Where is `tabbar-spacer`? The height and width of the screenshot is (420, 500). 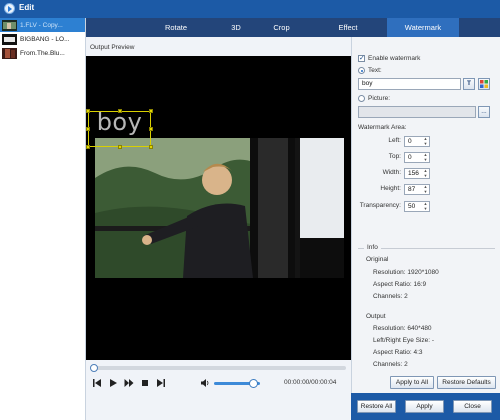
tabbar-spacer is located at coordinates (110, 27).